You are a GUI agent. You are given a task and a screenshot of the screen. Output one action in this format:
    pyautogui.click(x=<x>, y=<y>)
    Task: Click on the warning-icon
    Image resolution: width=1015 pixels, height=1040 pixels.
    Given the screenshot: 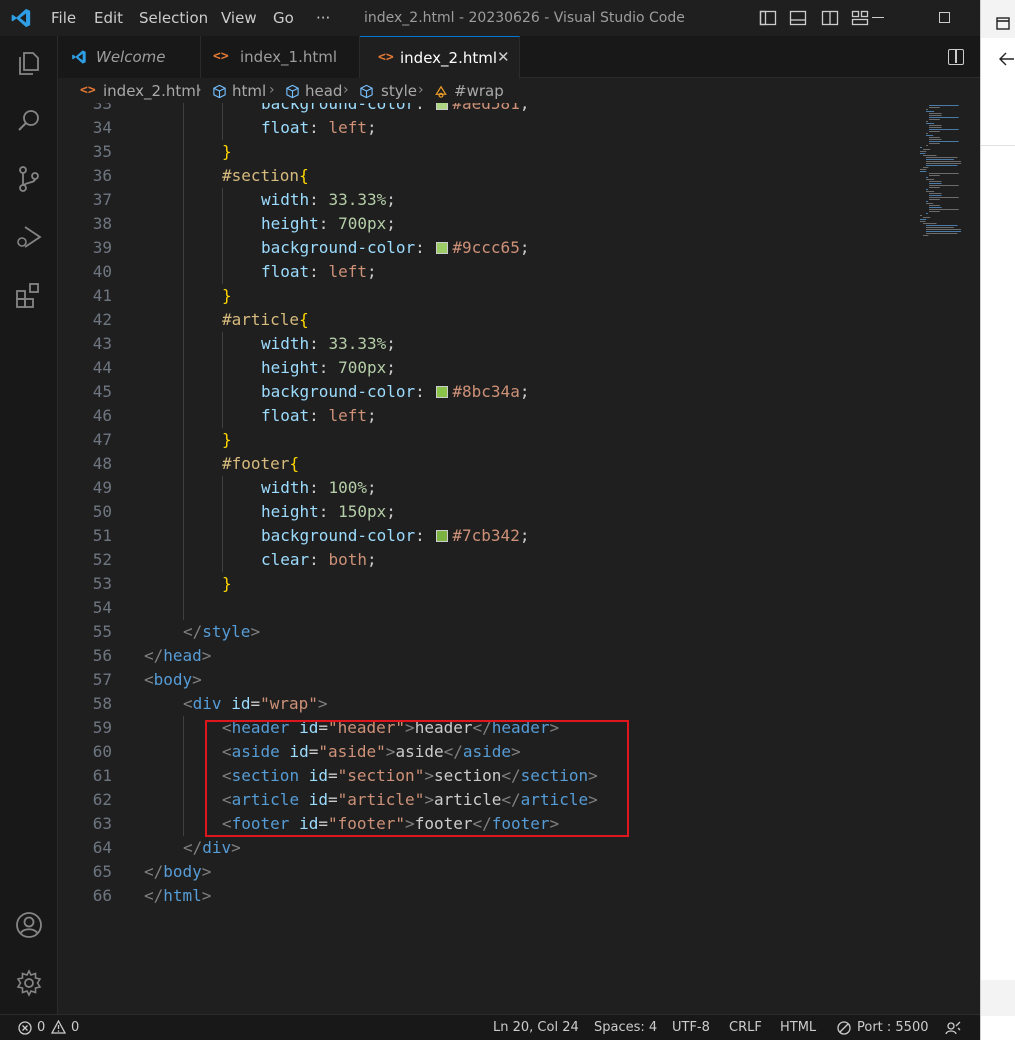 What is the action you would take?
    pyautogui.click(x=58, y=1027)
    